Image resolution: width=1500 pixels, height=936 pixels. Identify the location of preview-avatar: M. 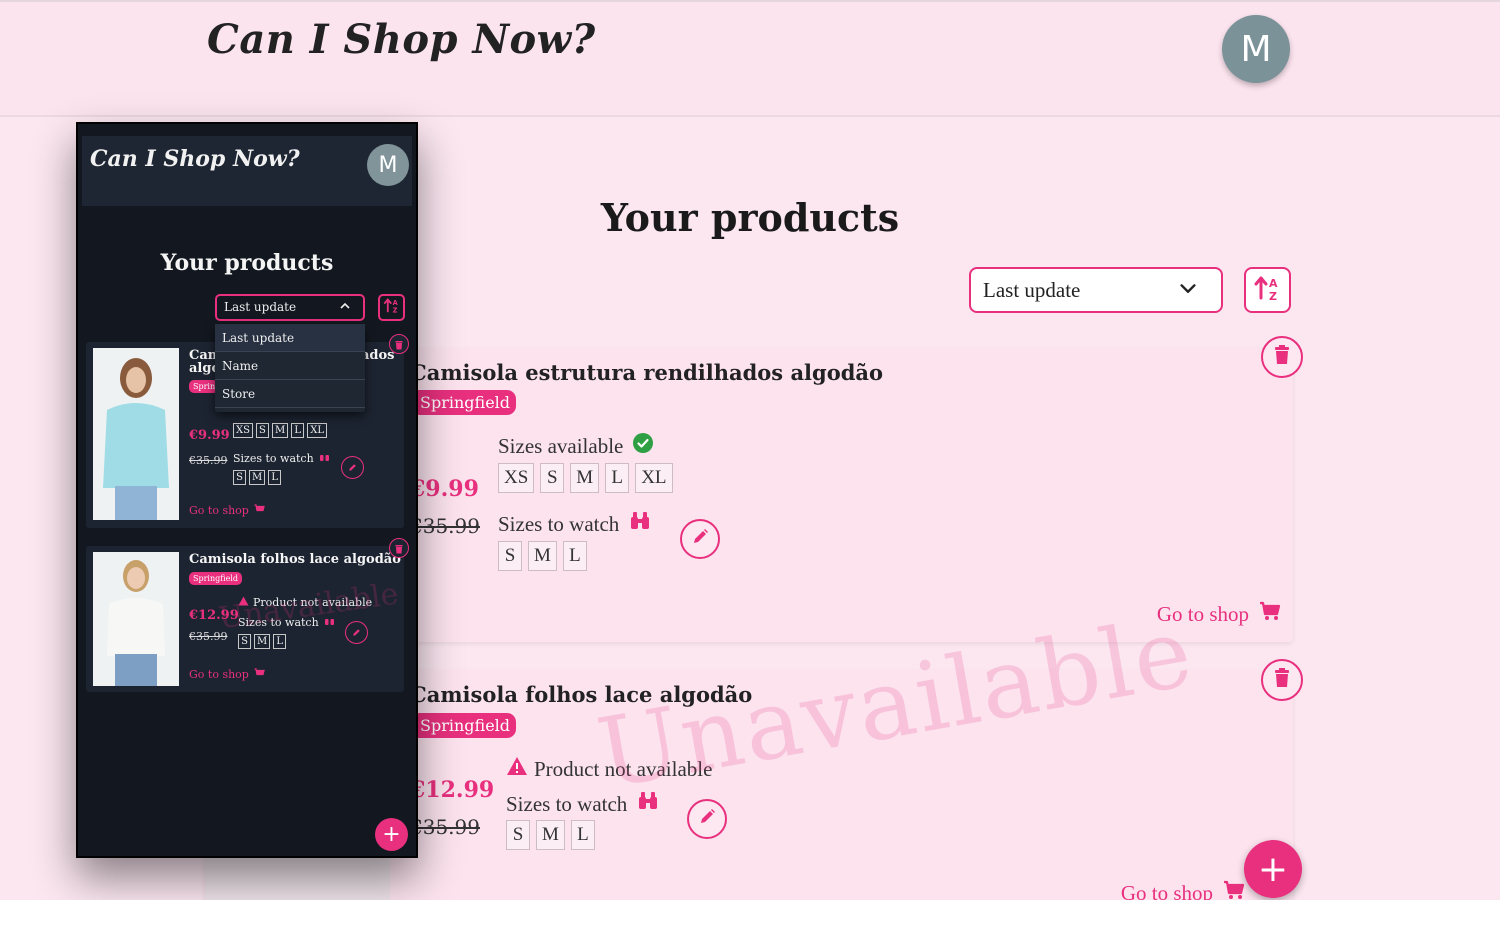
(388, 165).